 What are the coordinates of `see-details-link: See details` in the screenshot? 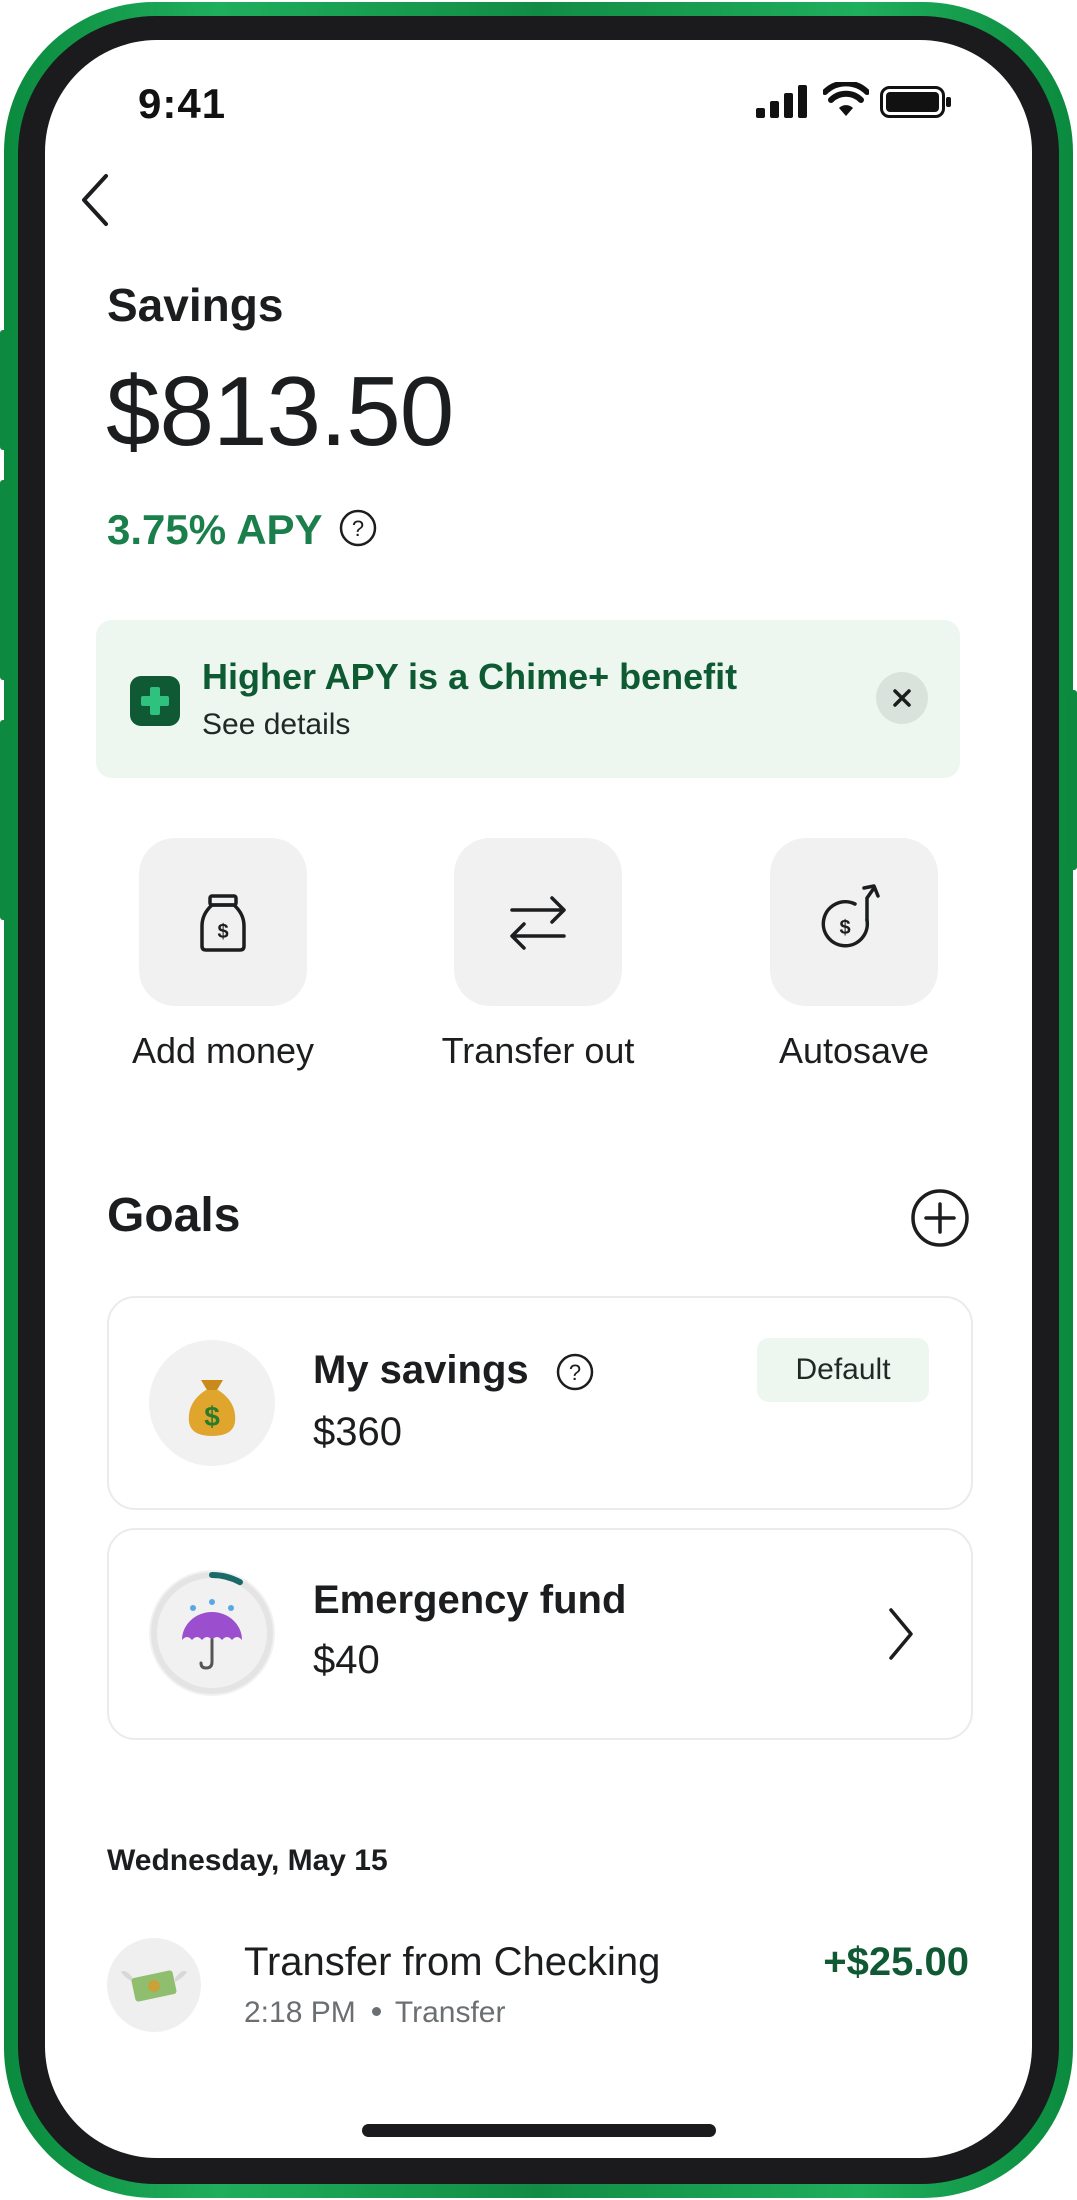 It's located at (276, 725).